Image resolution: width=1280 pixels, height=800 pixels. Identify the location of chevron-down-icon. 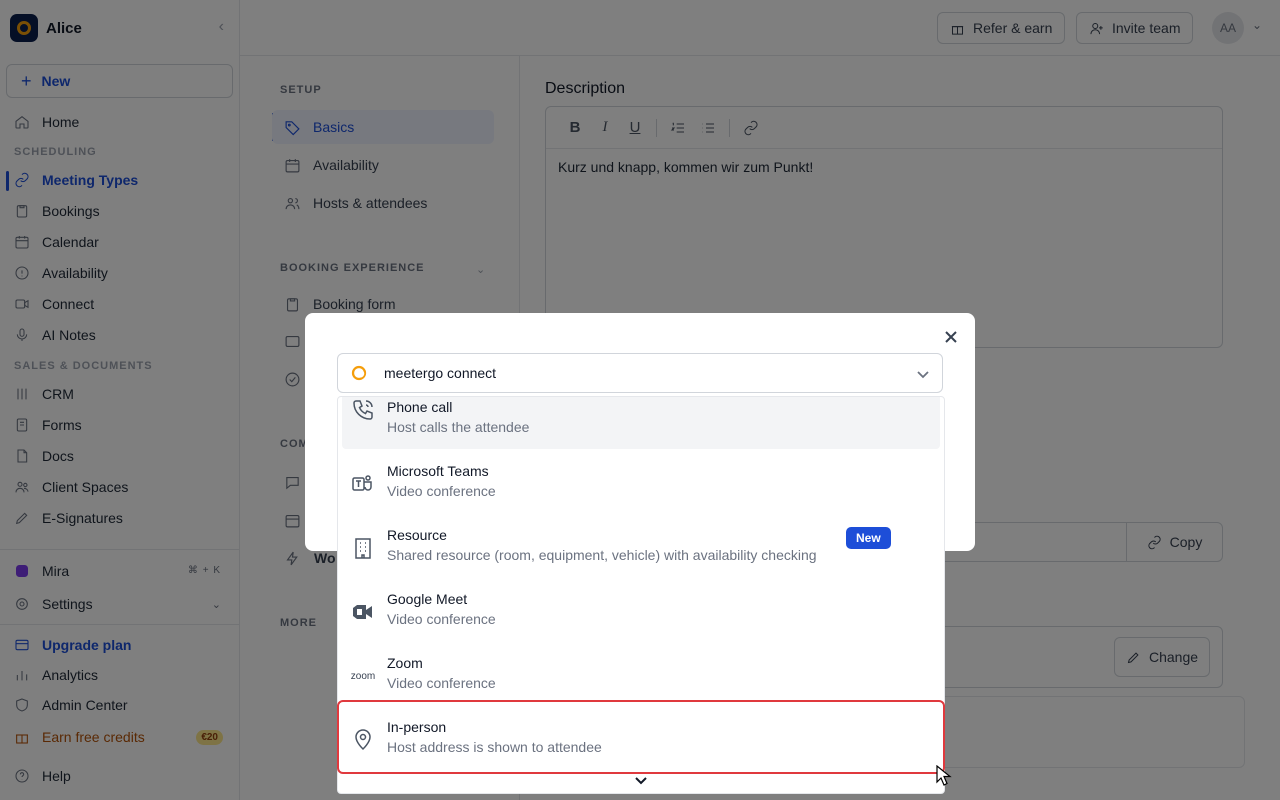
(923, 374).